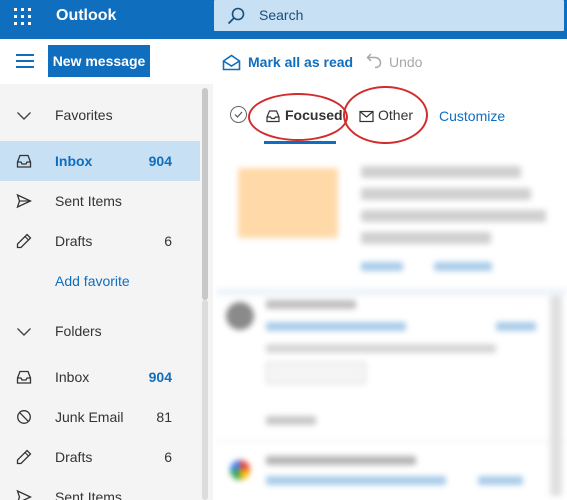 The image size is (567, 500). What do you see at coordinates (298, 117) in the screenshot?
I see `annotation-circle-focused` at bounding box center [298, 117].